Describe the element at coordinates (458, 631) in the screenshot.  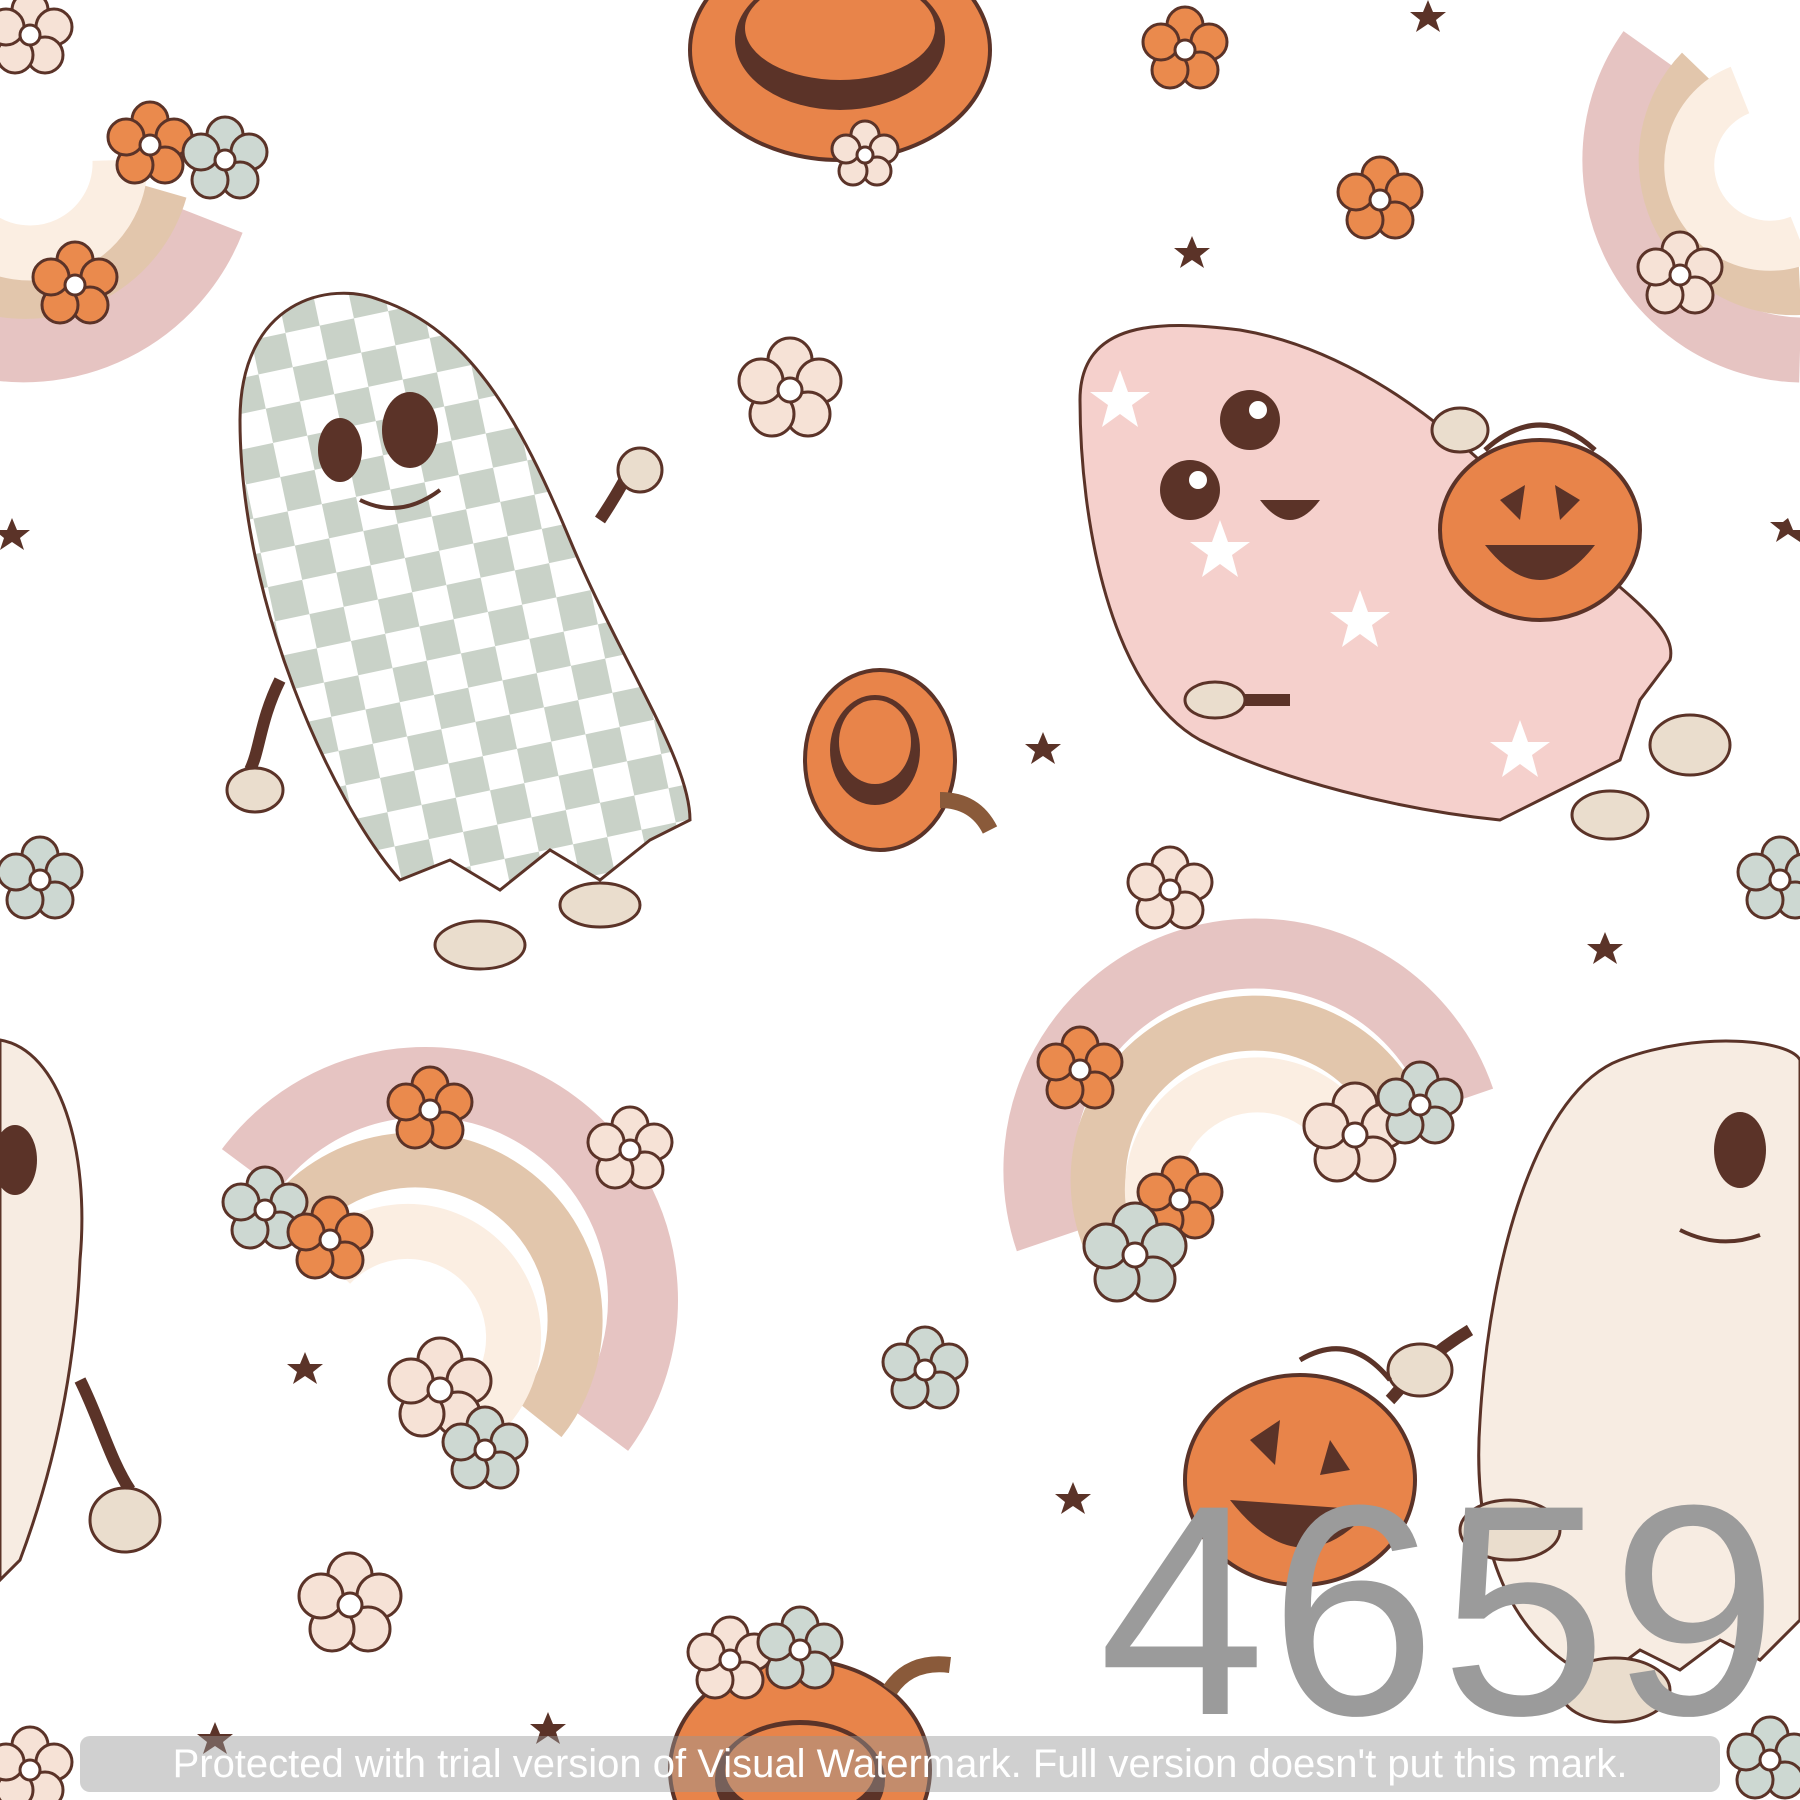
I see `ghost-checkered-icon` at that location.